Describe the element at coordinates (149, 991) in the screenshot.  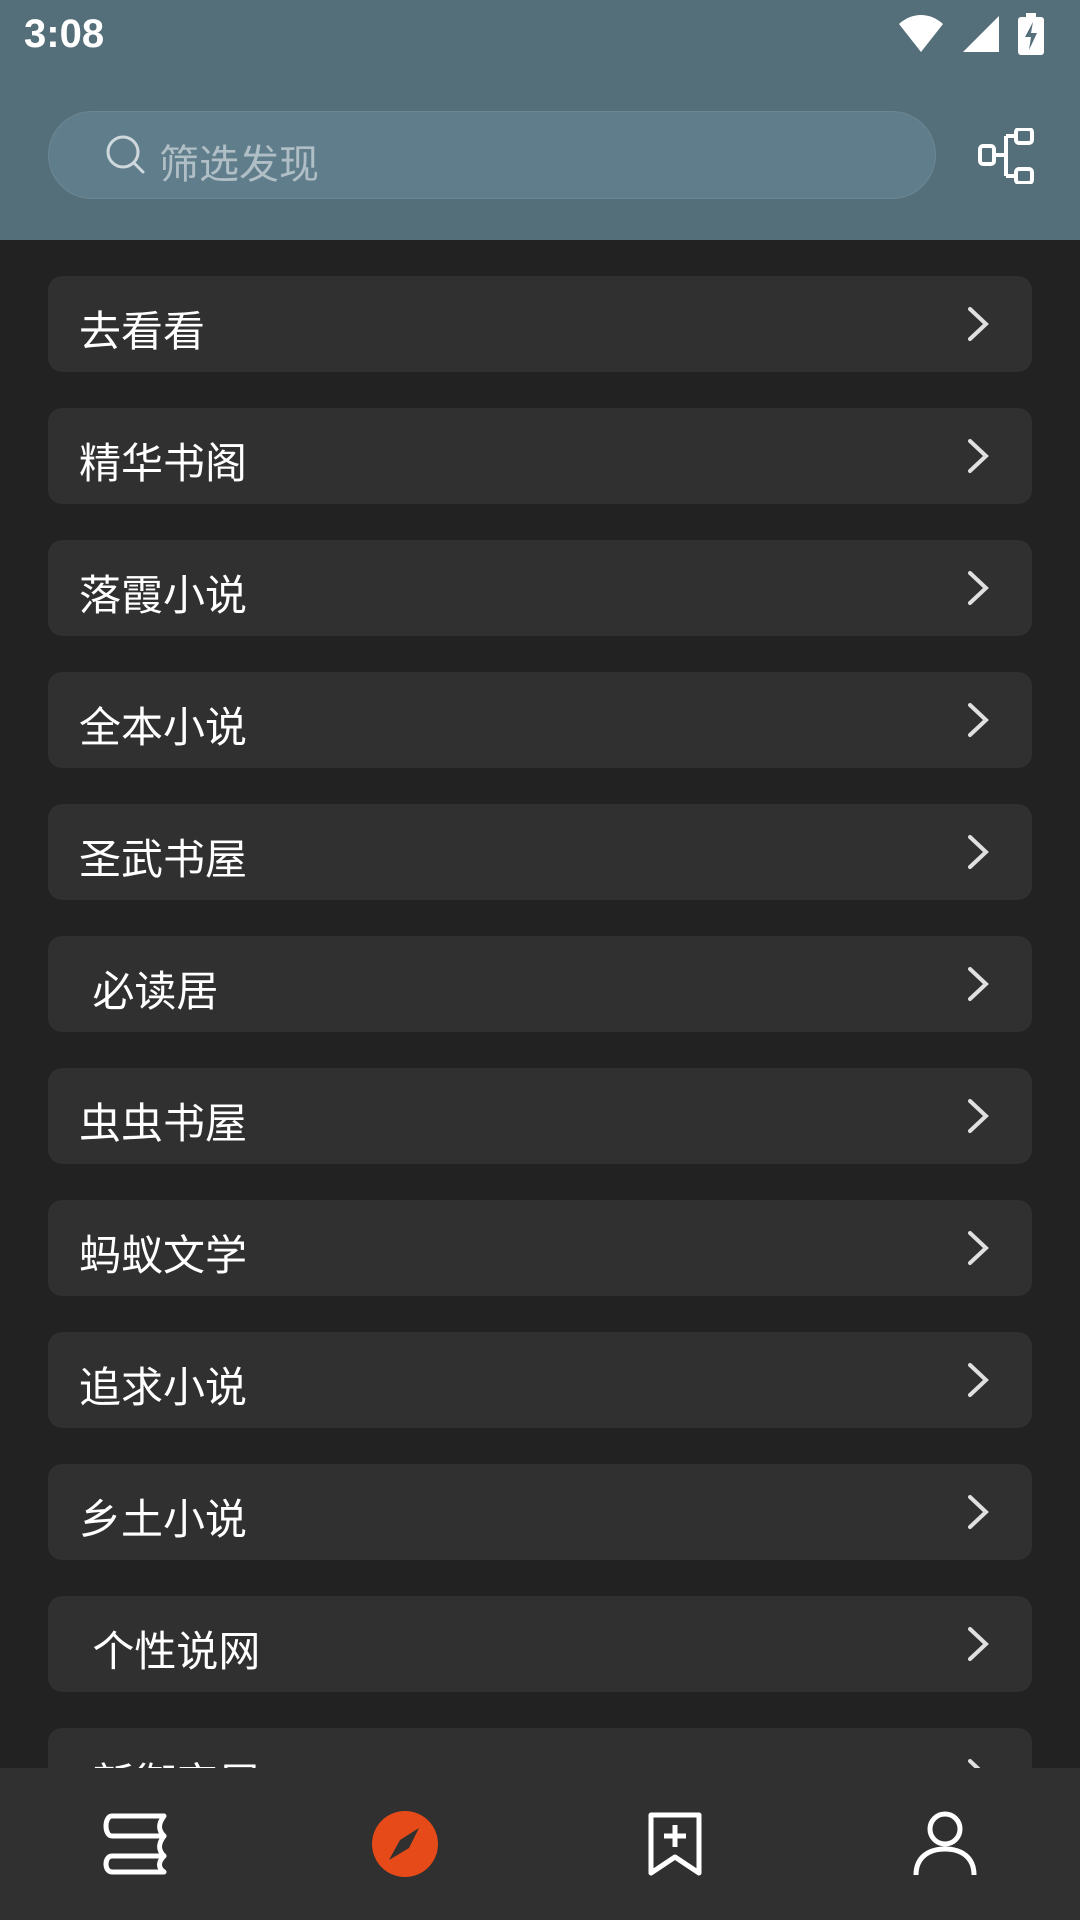
I see `source-item-label: 必读居` at that location.